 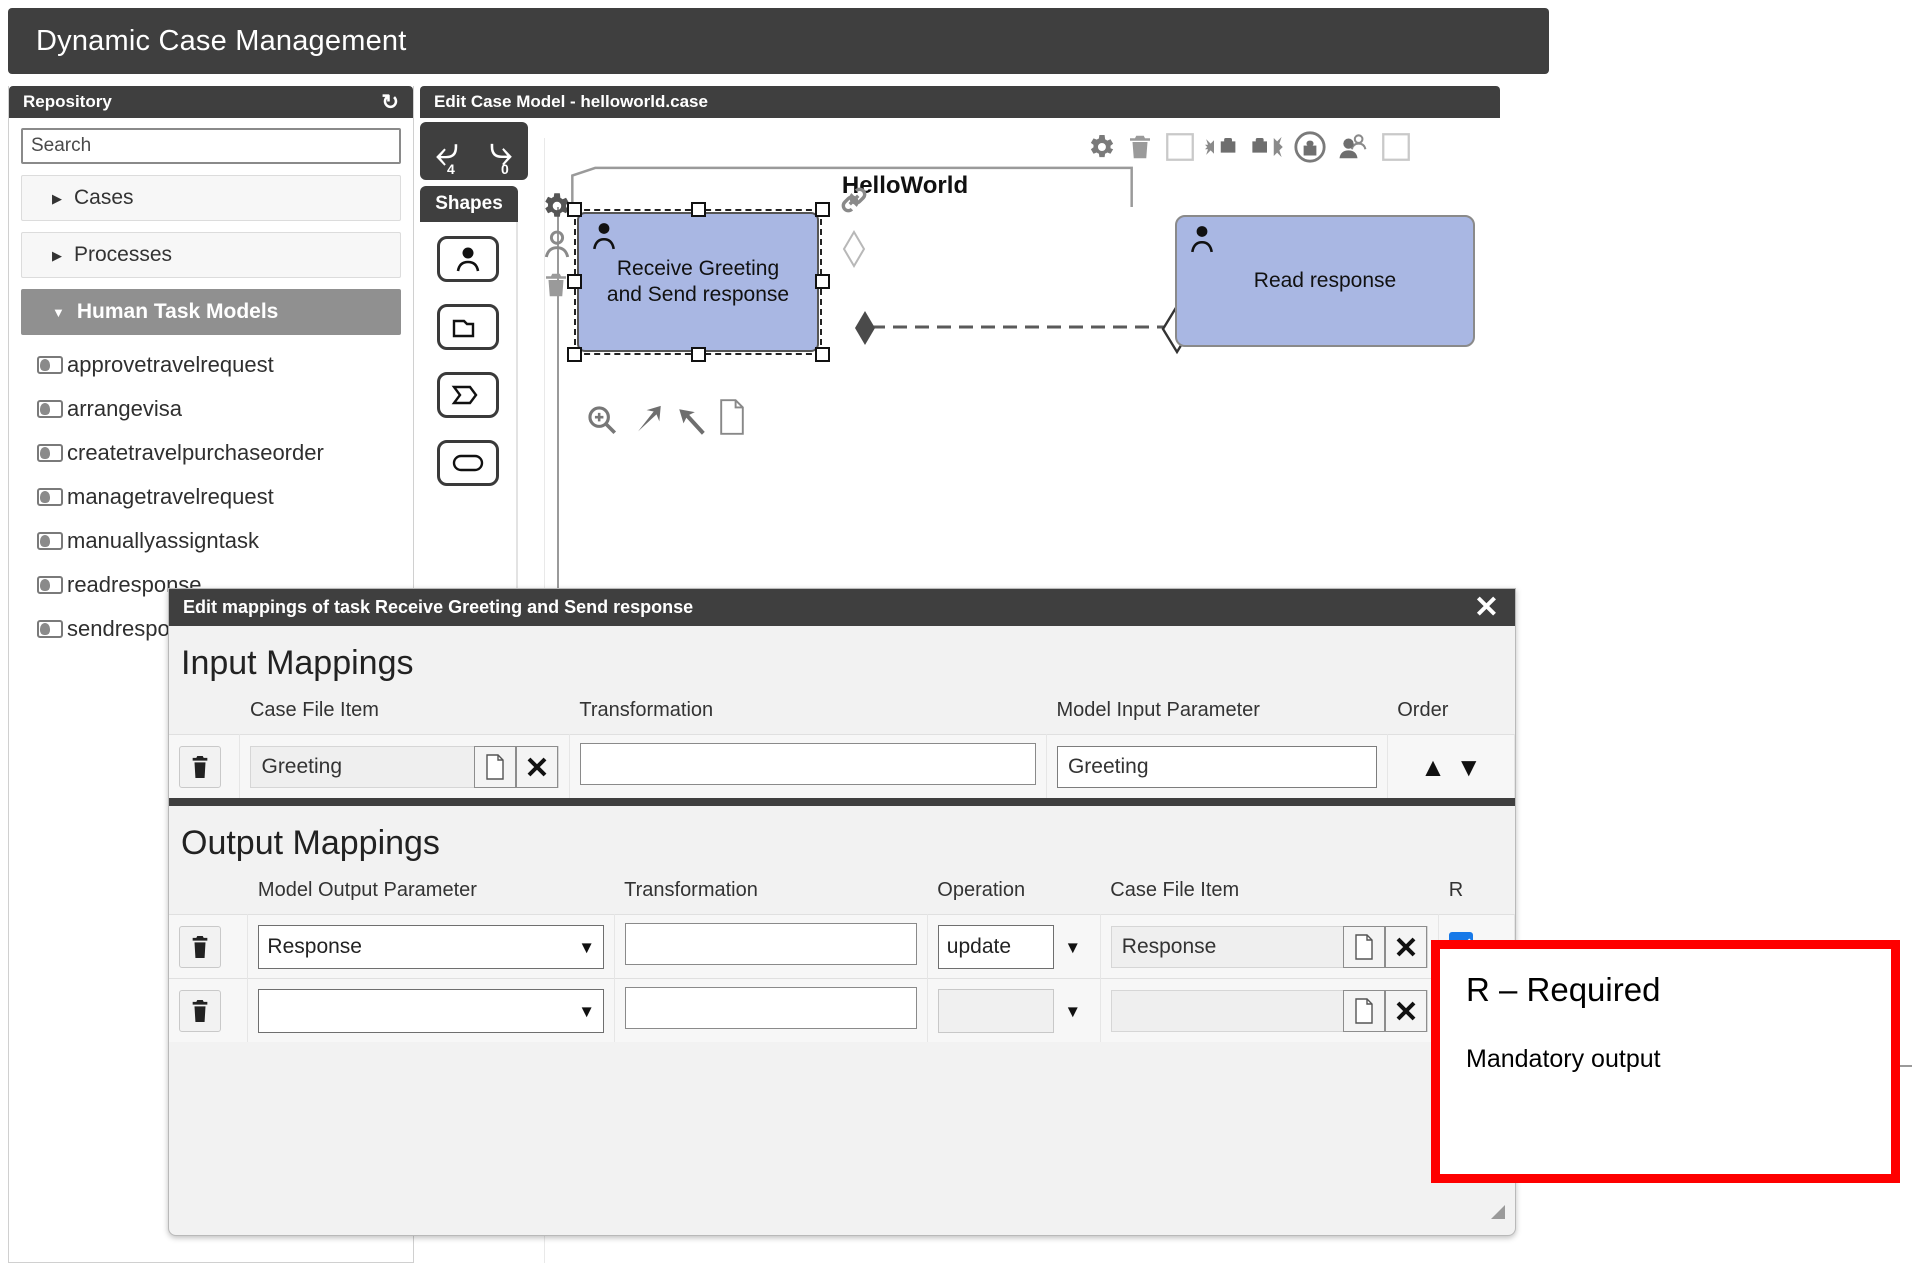 What do you see at coordinates (995, 946) in the screenshot?
I see `operation-select: update` at bounding box center [995, 946].